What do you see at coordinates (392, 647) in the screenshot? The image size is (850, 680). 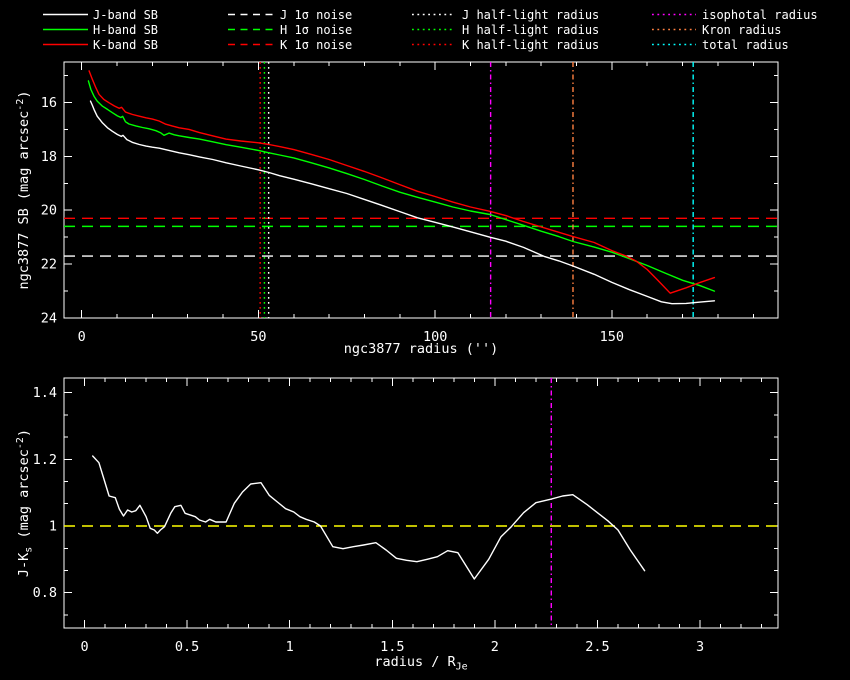 I see `x-tick-label: 1.5` at bounding box center [392, 647].